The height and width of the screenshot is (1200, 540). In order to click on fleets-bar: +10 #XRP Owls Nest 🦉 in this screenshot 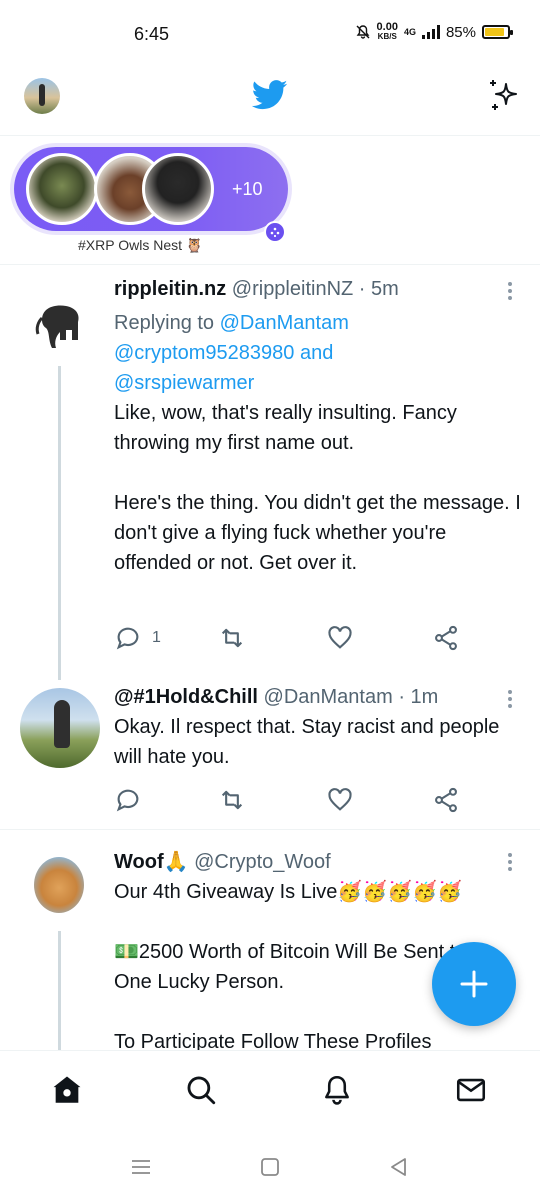, I will do `click(270, 201)`.